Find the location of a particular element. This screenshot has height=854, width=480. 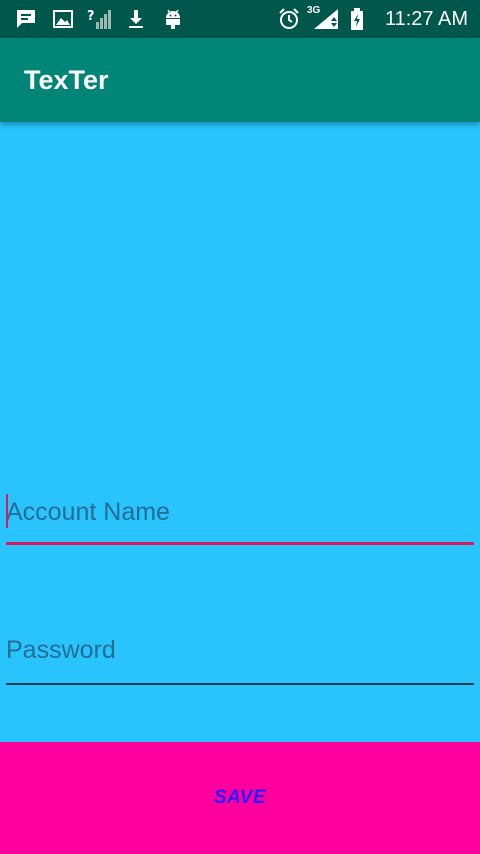

app-bar: TexTer is located at coordinates (240, 80).